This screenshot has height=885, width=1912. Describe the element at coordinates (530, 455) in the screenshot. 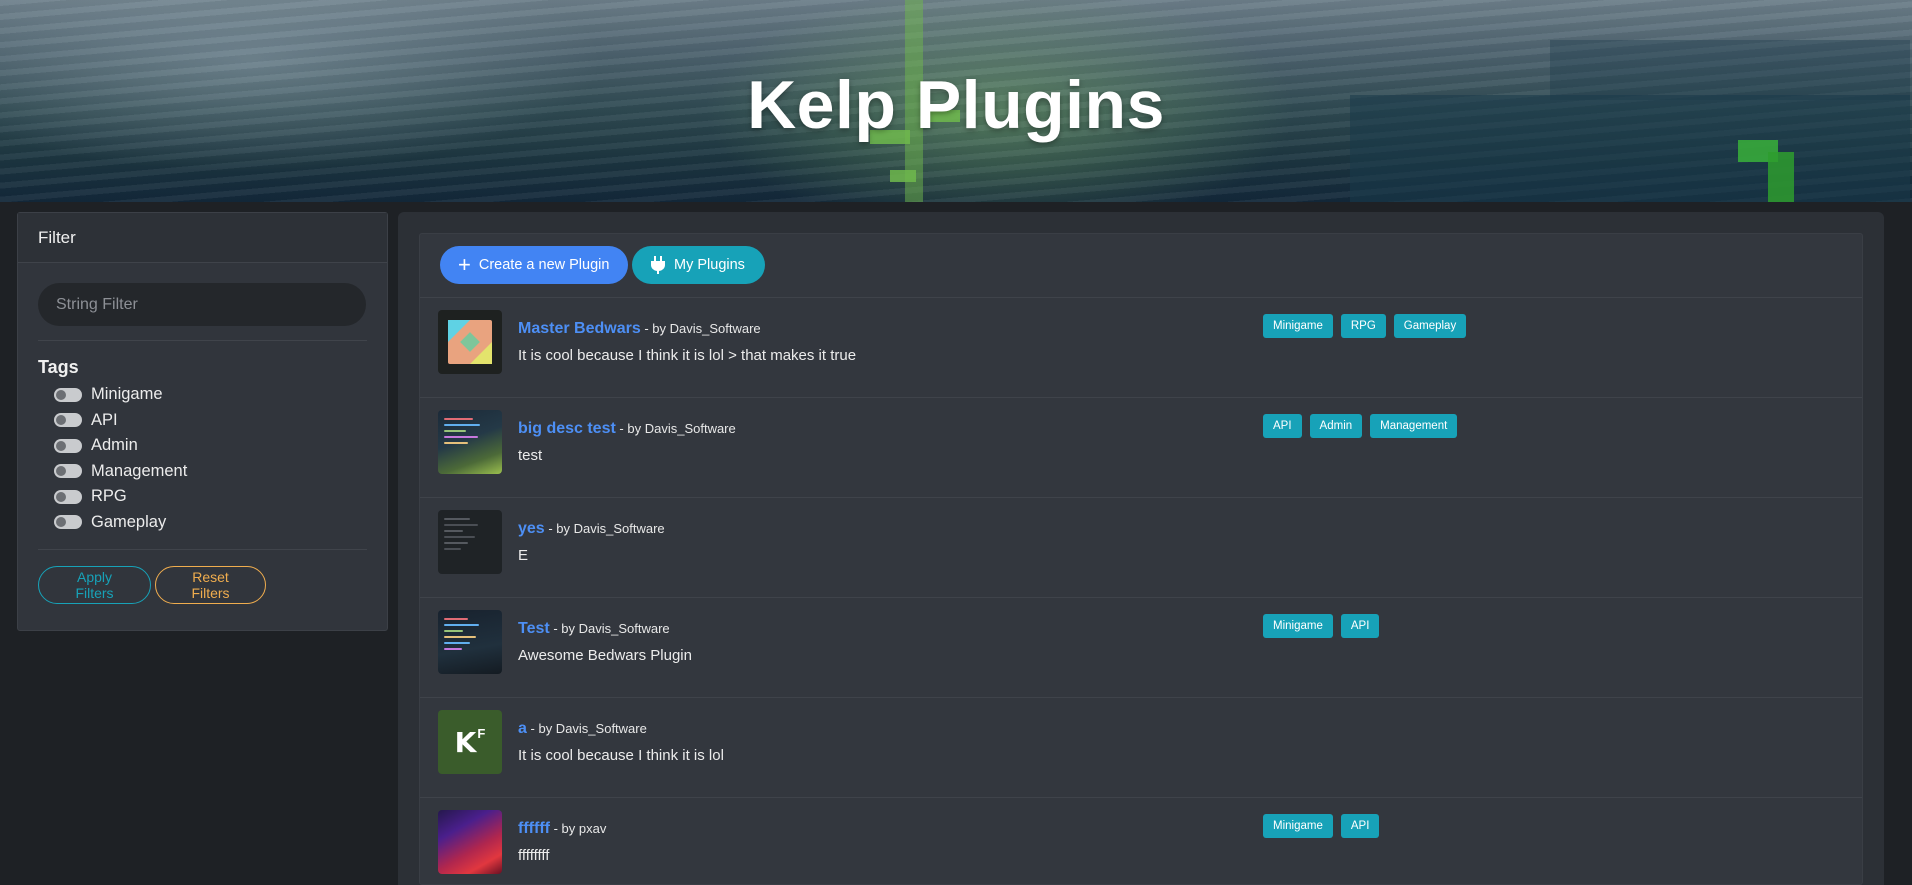

I see `plugin-description: test` at that location.